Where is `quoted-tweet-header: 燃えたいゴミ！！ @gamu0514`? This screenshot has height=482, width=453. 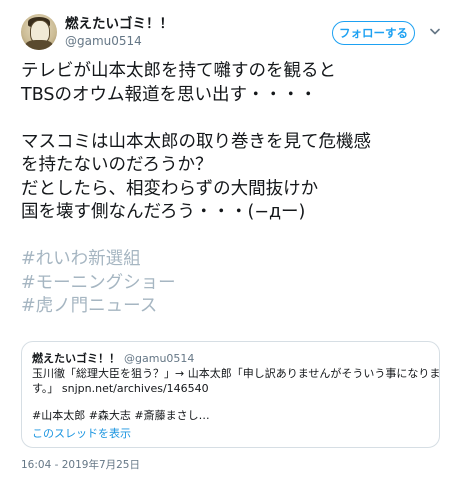
quoted-tweet-header: 燃えたいゴミ！！ @gamu0514 is located at coordinates (113, 358).